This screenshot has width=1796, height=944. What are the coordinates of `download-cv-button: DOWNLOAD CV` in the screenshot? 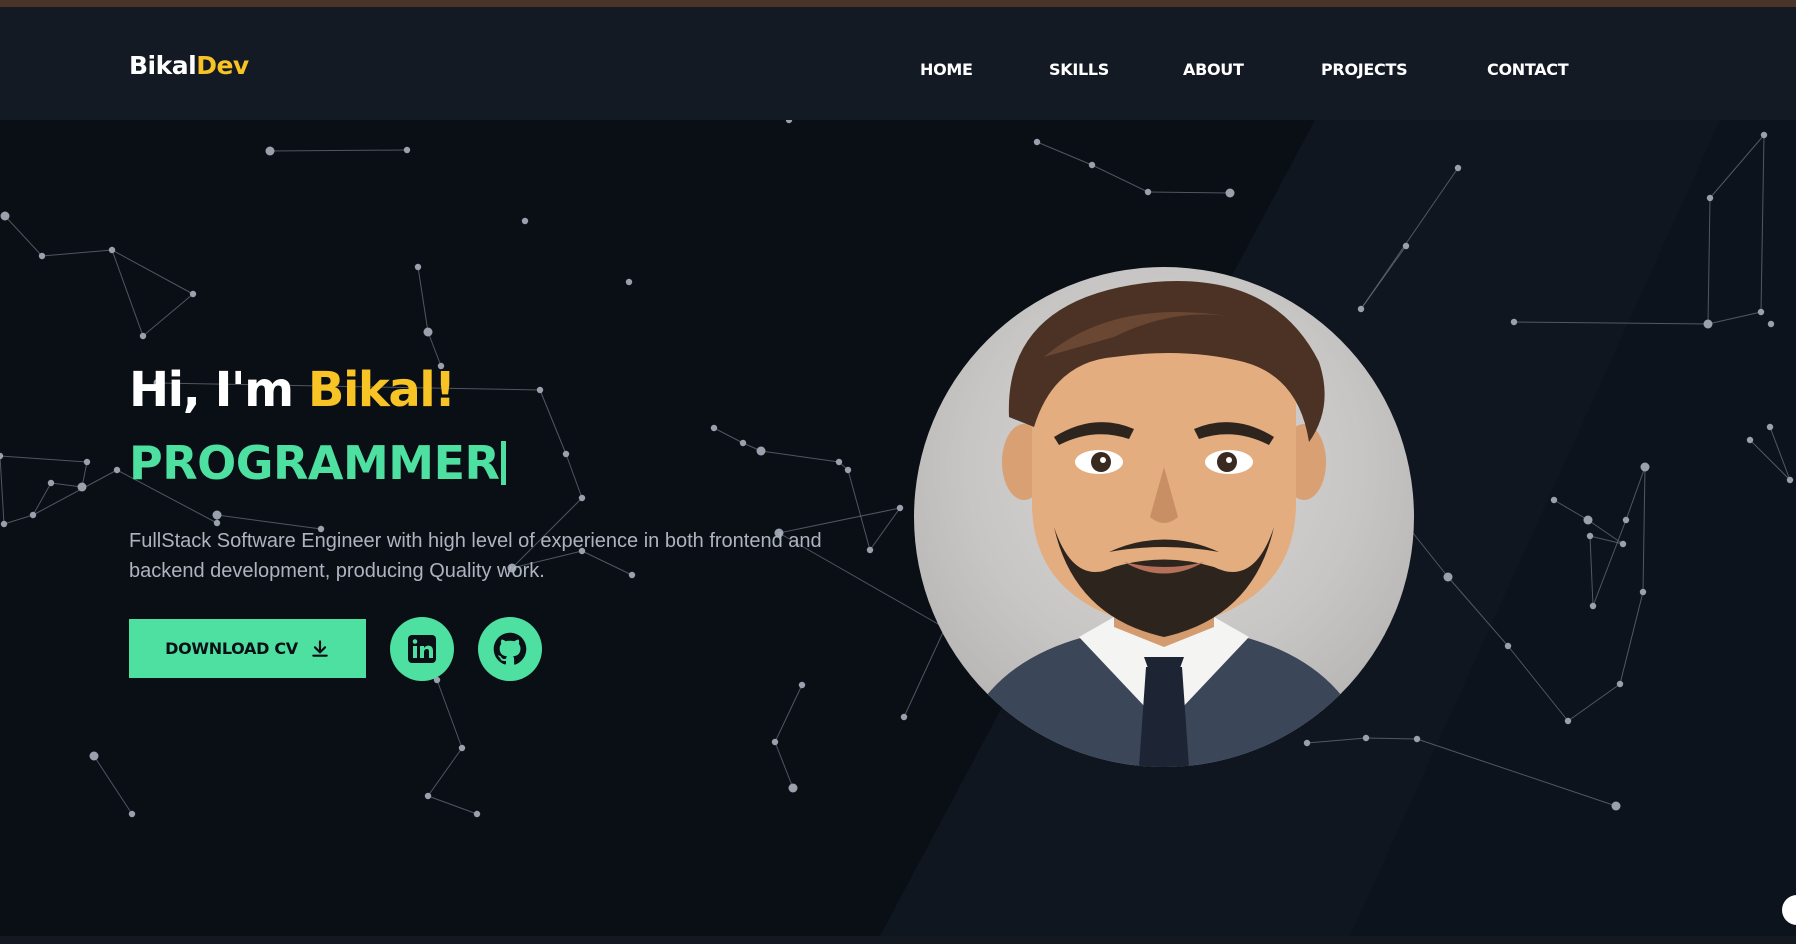 It's located at (247, 648).